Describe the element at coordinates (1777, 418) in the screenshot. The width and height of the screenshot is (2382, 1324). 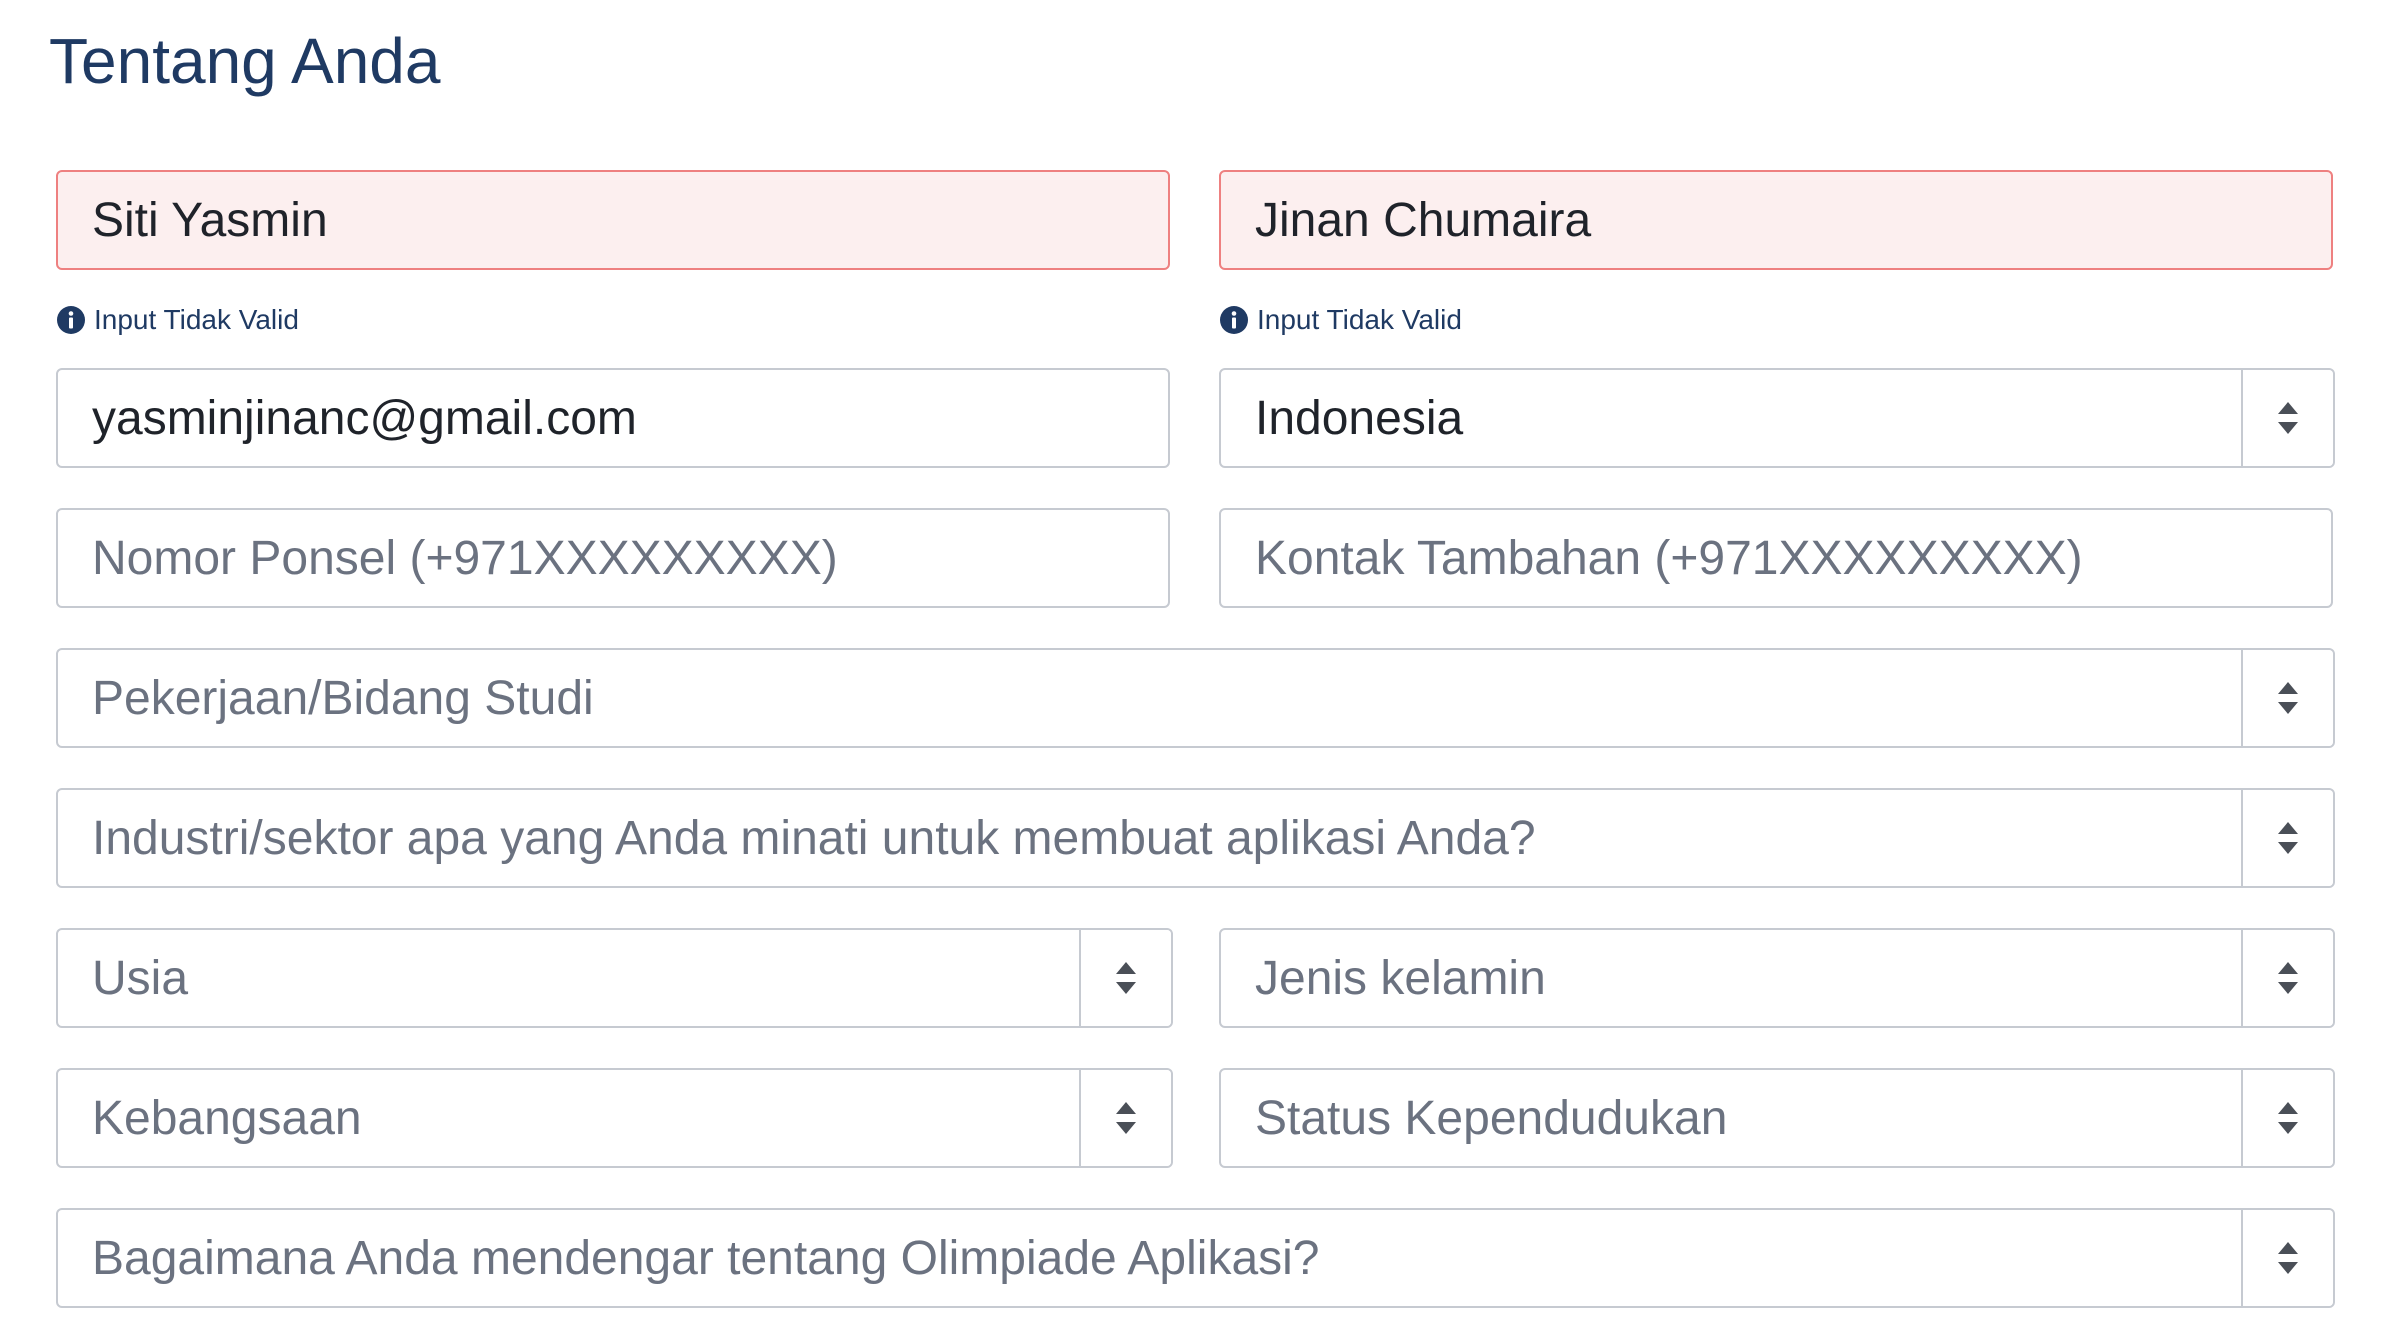
I see `country-select: Indonesia` at that location.